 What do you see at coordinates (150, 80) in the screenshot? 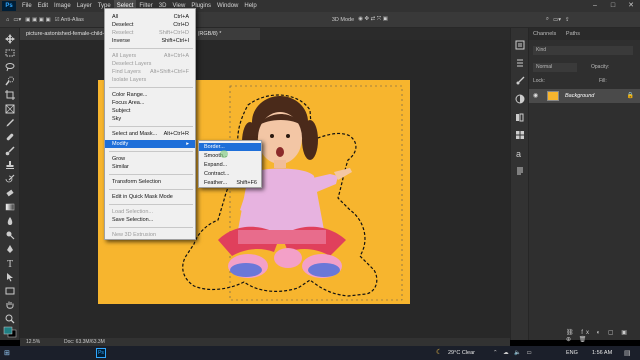
I see `menu-item-isolate-layers: Isolate Layers` at bounding box center [150, 80].